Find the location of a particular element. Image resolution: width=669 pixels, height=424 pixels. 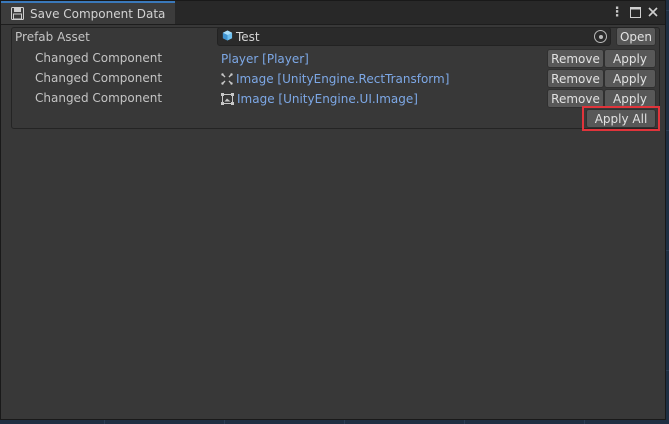

tab-bar: Save Component Data ⋮ is located at coordinates (333, 13).